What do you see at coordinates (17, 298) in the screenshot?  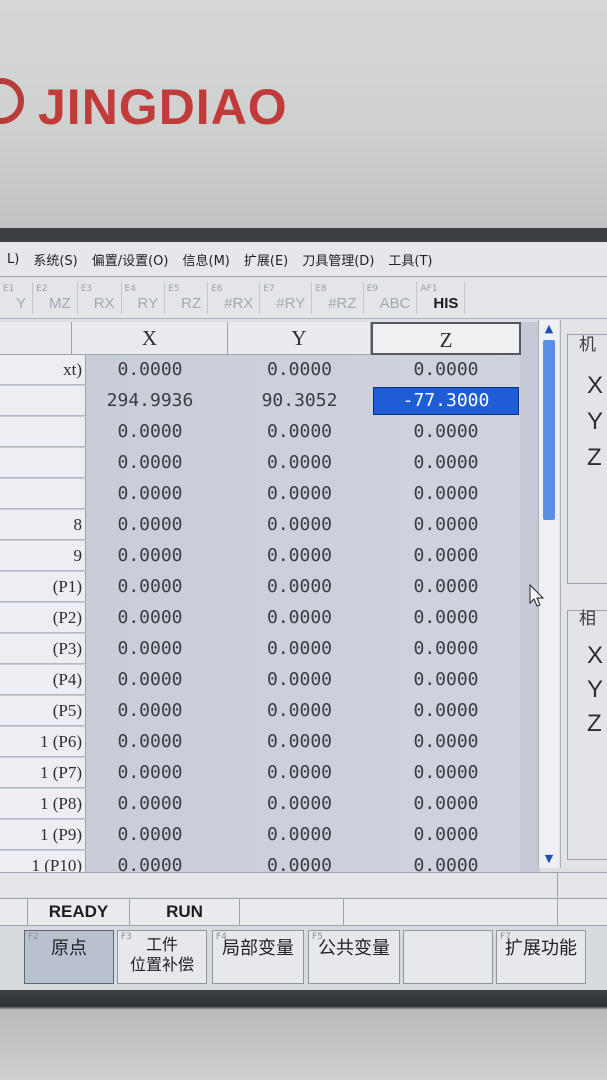 I see `toolbar-button-0: E1 Y` at bounding box center [17, 298].